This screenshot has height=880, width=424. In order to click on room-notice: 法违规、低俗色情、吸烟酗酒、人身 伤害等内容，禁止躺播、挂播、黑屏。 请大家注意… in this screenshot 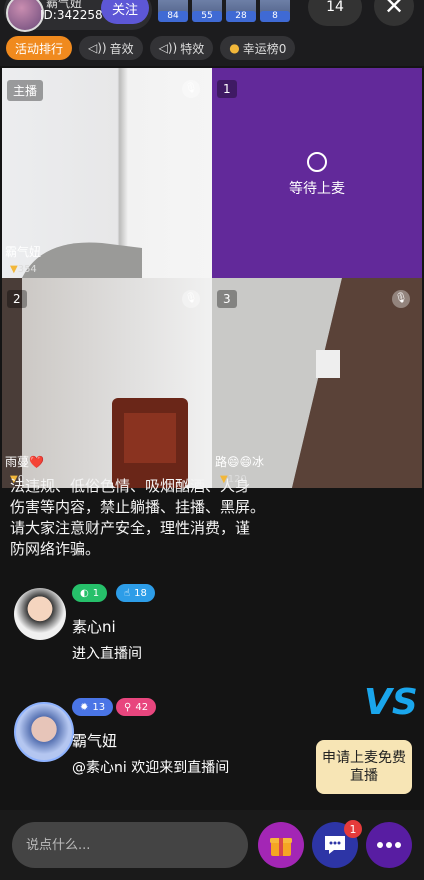, I will do `click(165, 518)`.